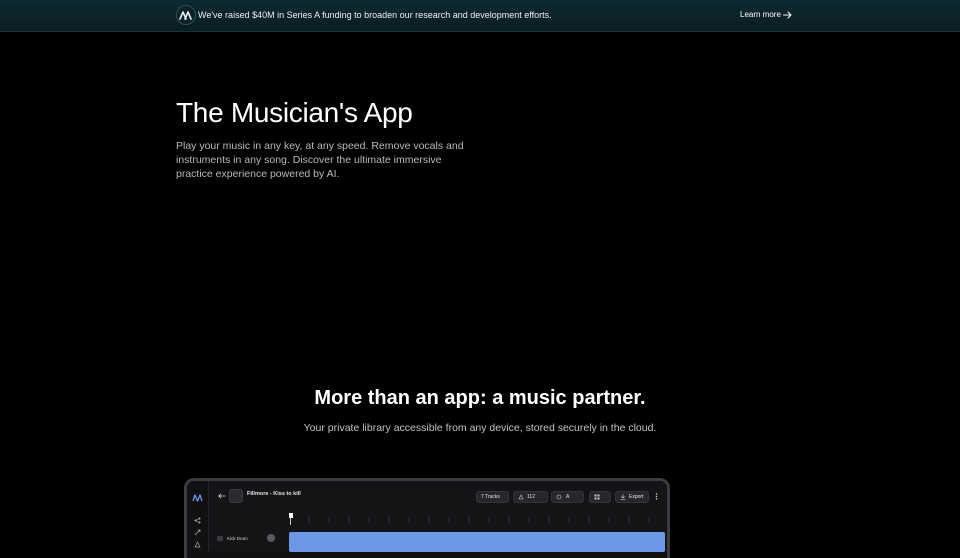 The height and width of the screenshot is (558, 960). Describe the element at coordinates (623, 497) in the screenshot. I see `download-icon` at that location.